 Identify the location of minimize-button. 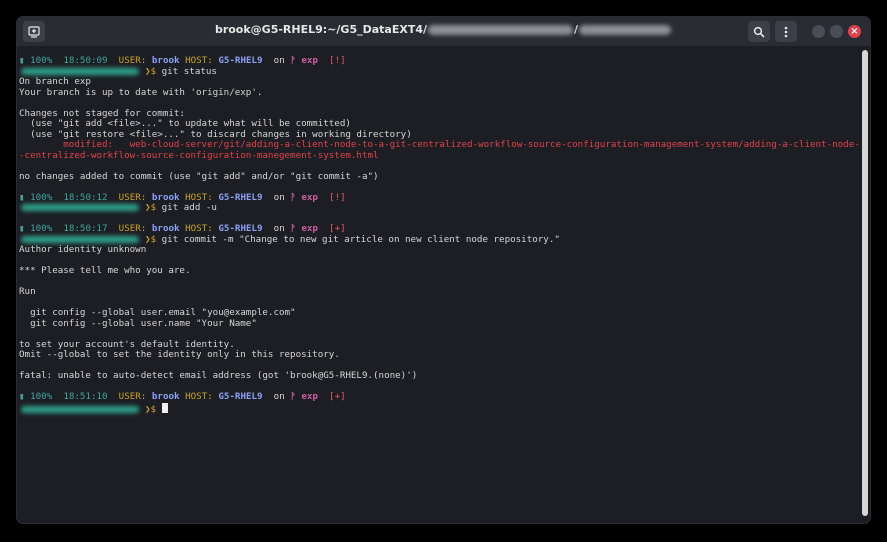
(818, 31).